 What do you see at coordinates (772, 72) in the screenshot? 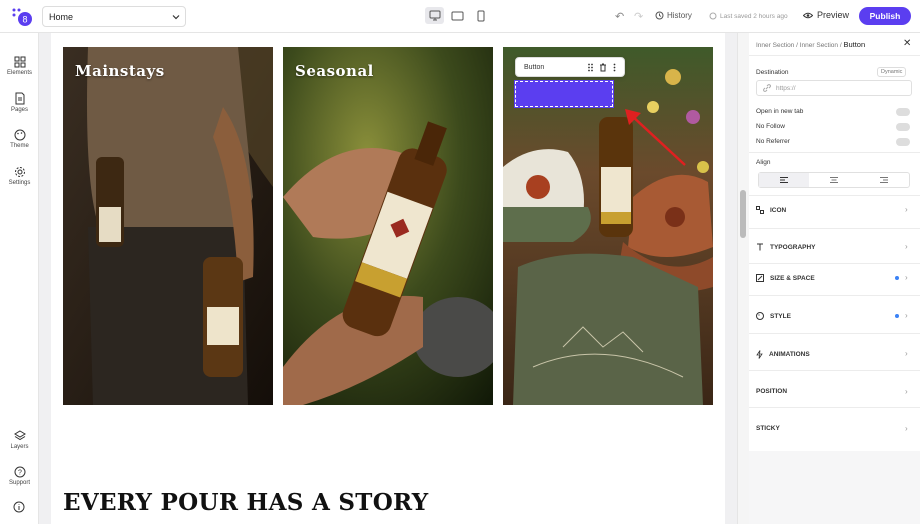
I see `destination-label: Destination` at bounding box center [772, 72].